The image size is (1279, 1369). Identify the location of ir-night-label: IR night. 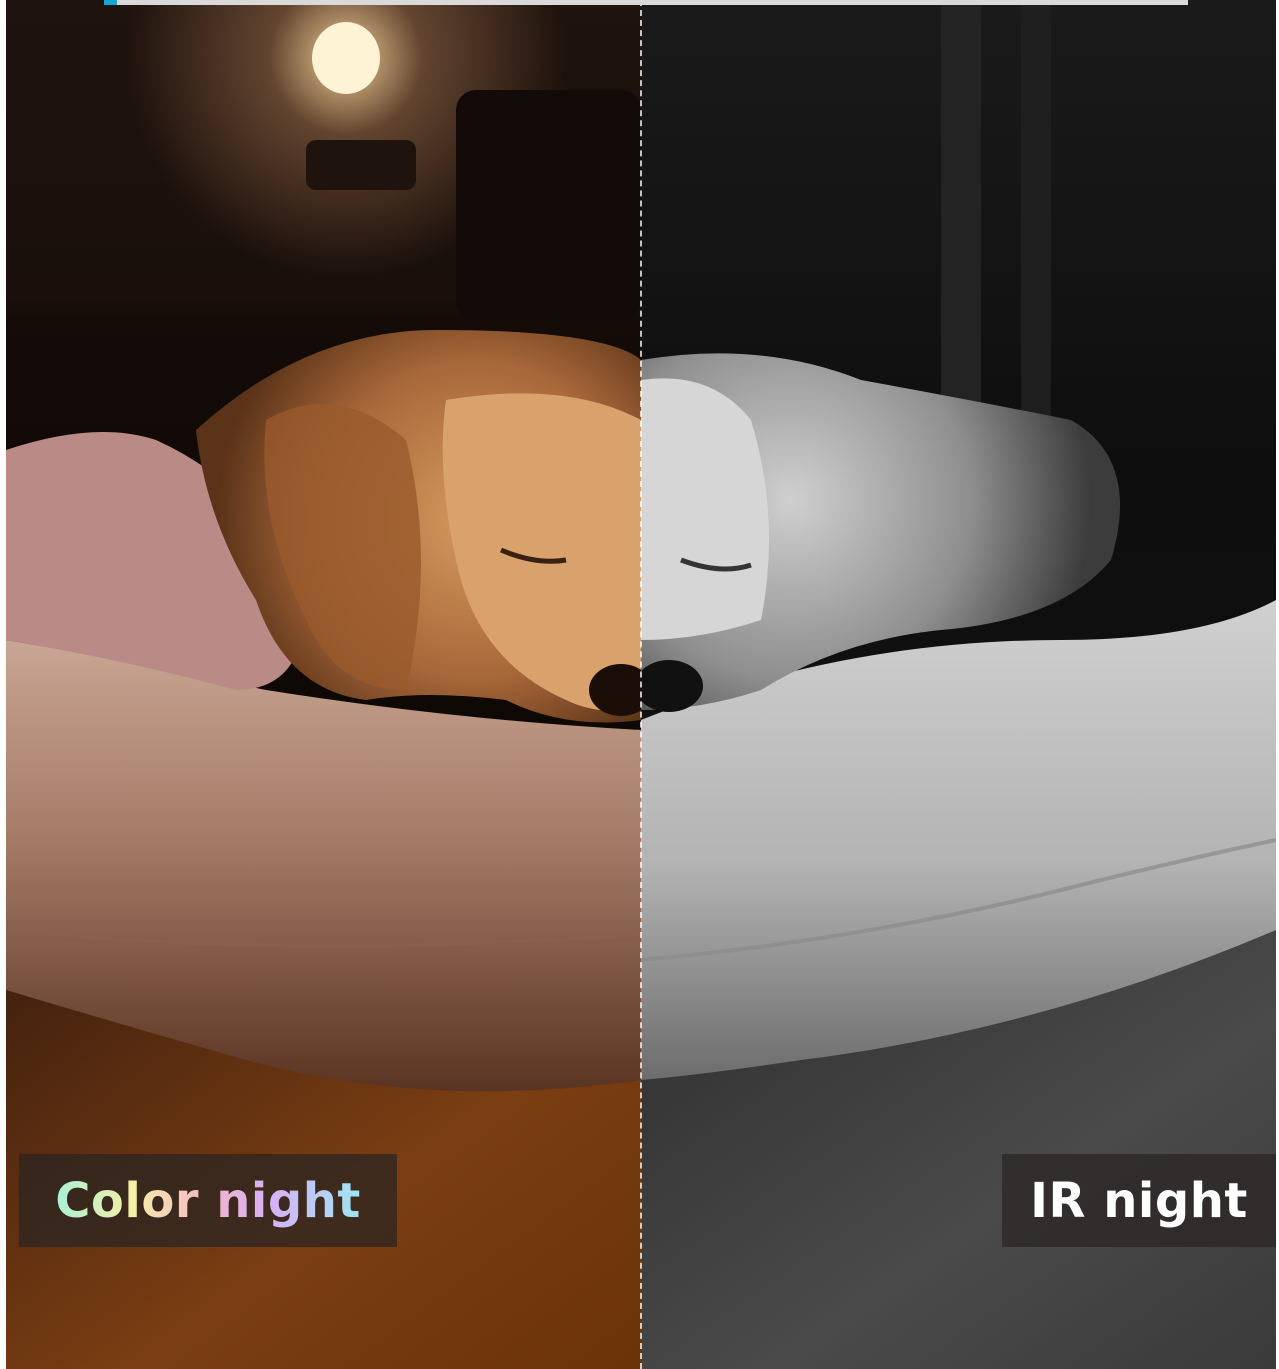
(1139, 1200).